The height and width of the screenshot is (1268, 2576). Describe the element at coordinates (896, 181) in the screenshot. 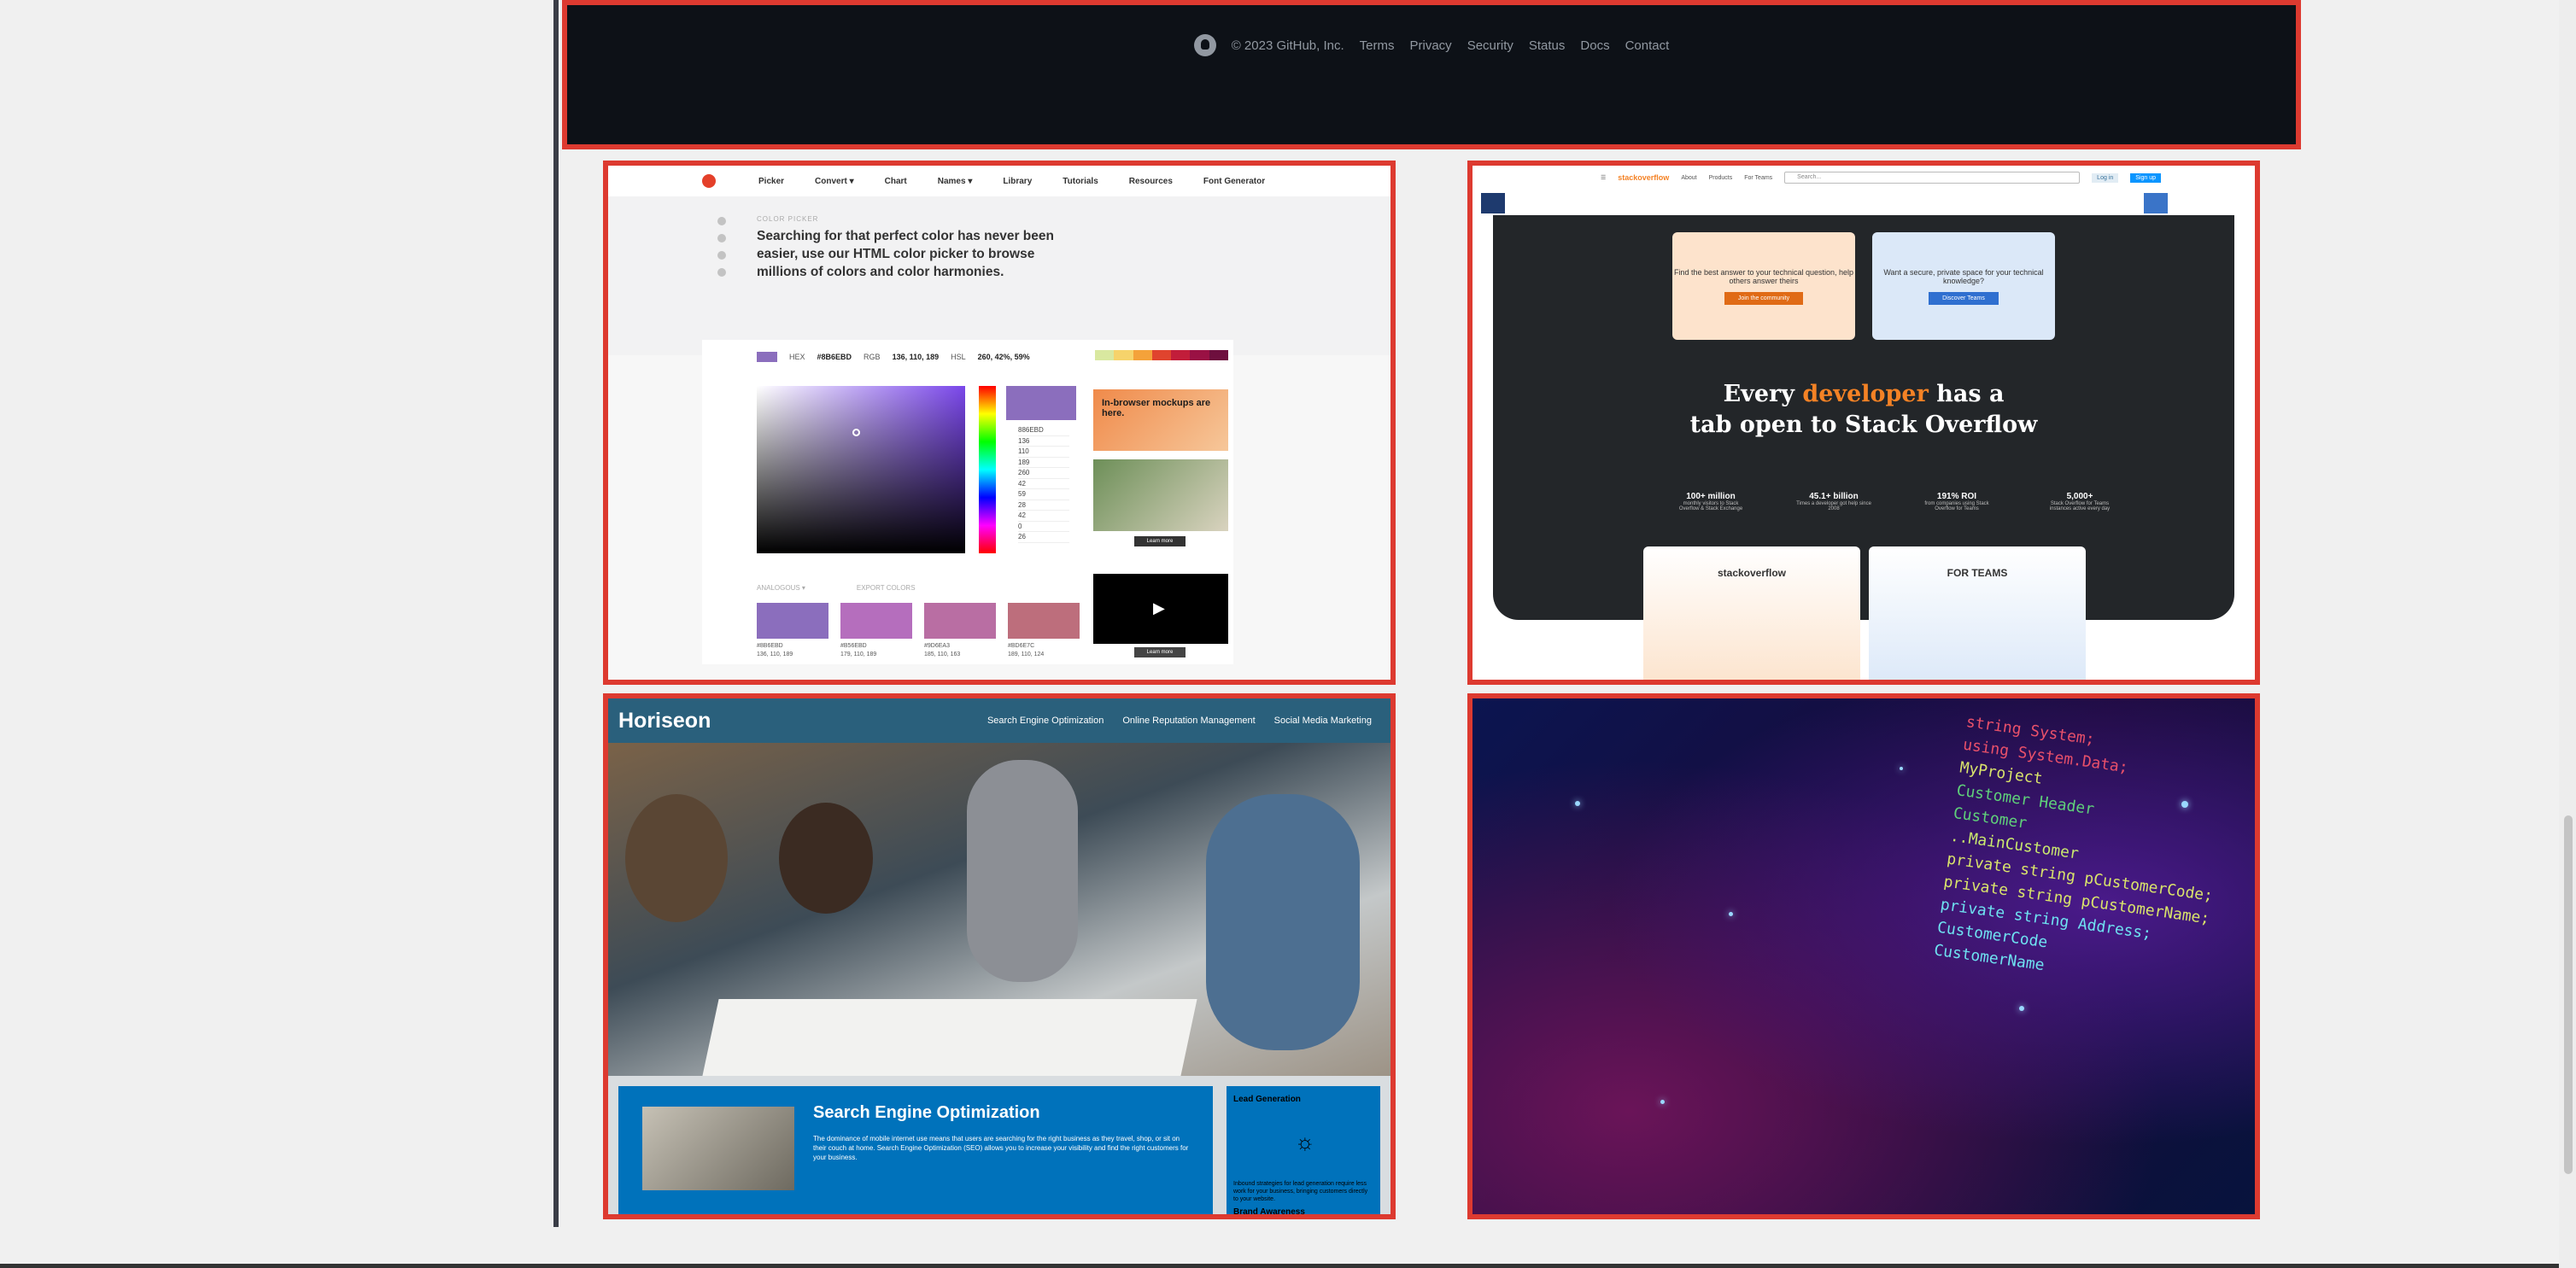

I see `nav-item: Chart` at that location.